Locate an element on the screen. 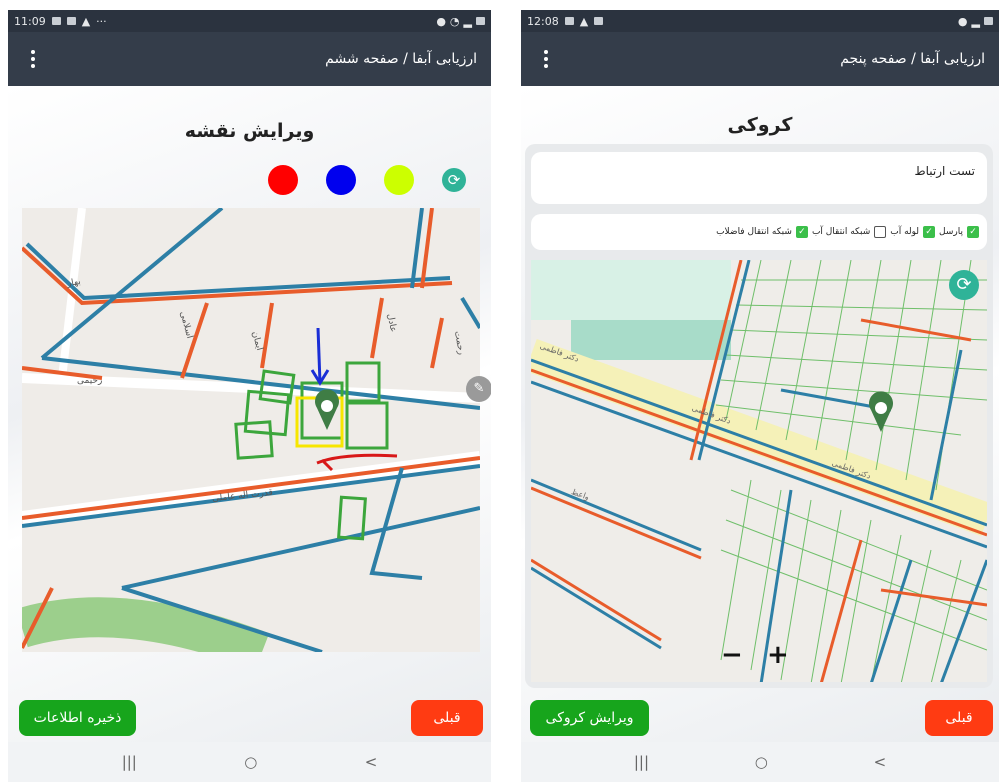 This screenshot has width=1001, height=782. zoom-out-button: − is located at coordinates (732, 655).